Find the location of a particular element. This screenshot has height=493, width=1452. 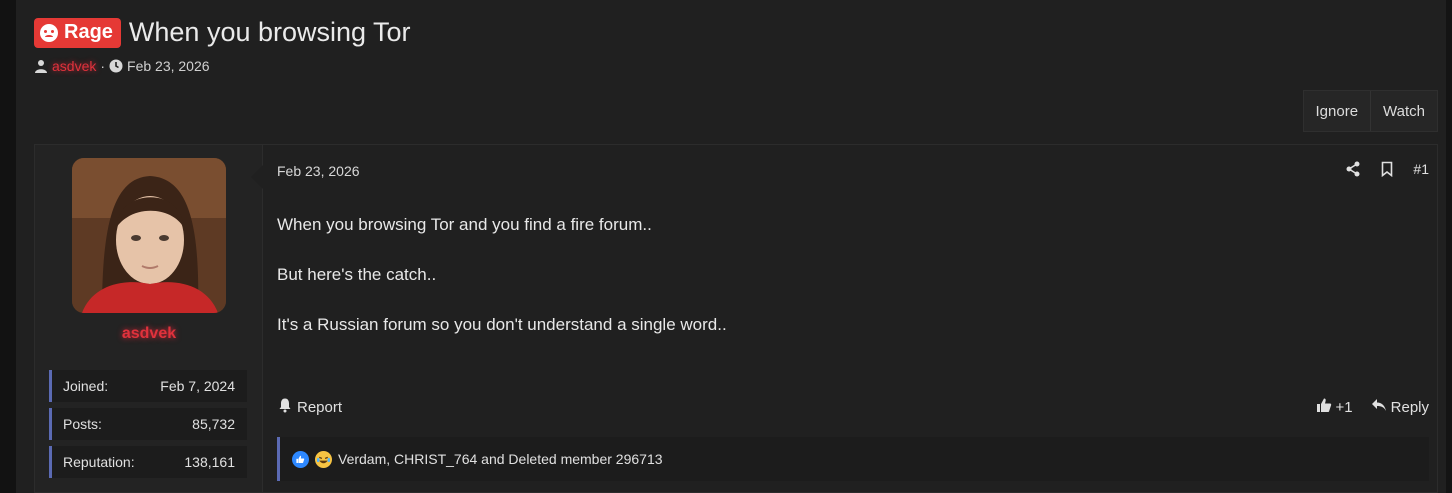

avatar is located at coordinates (149, 235).